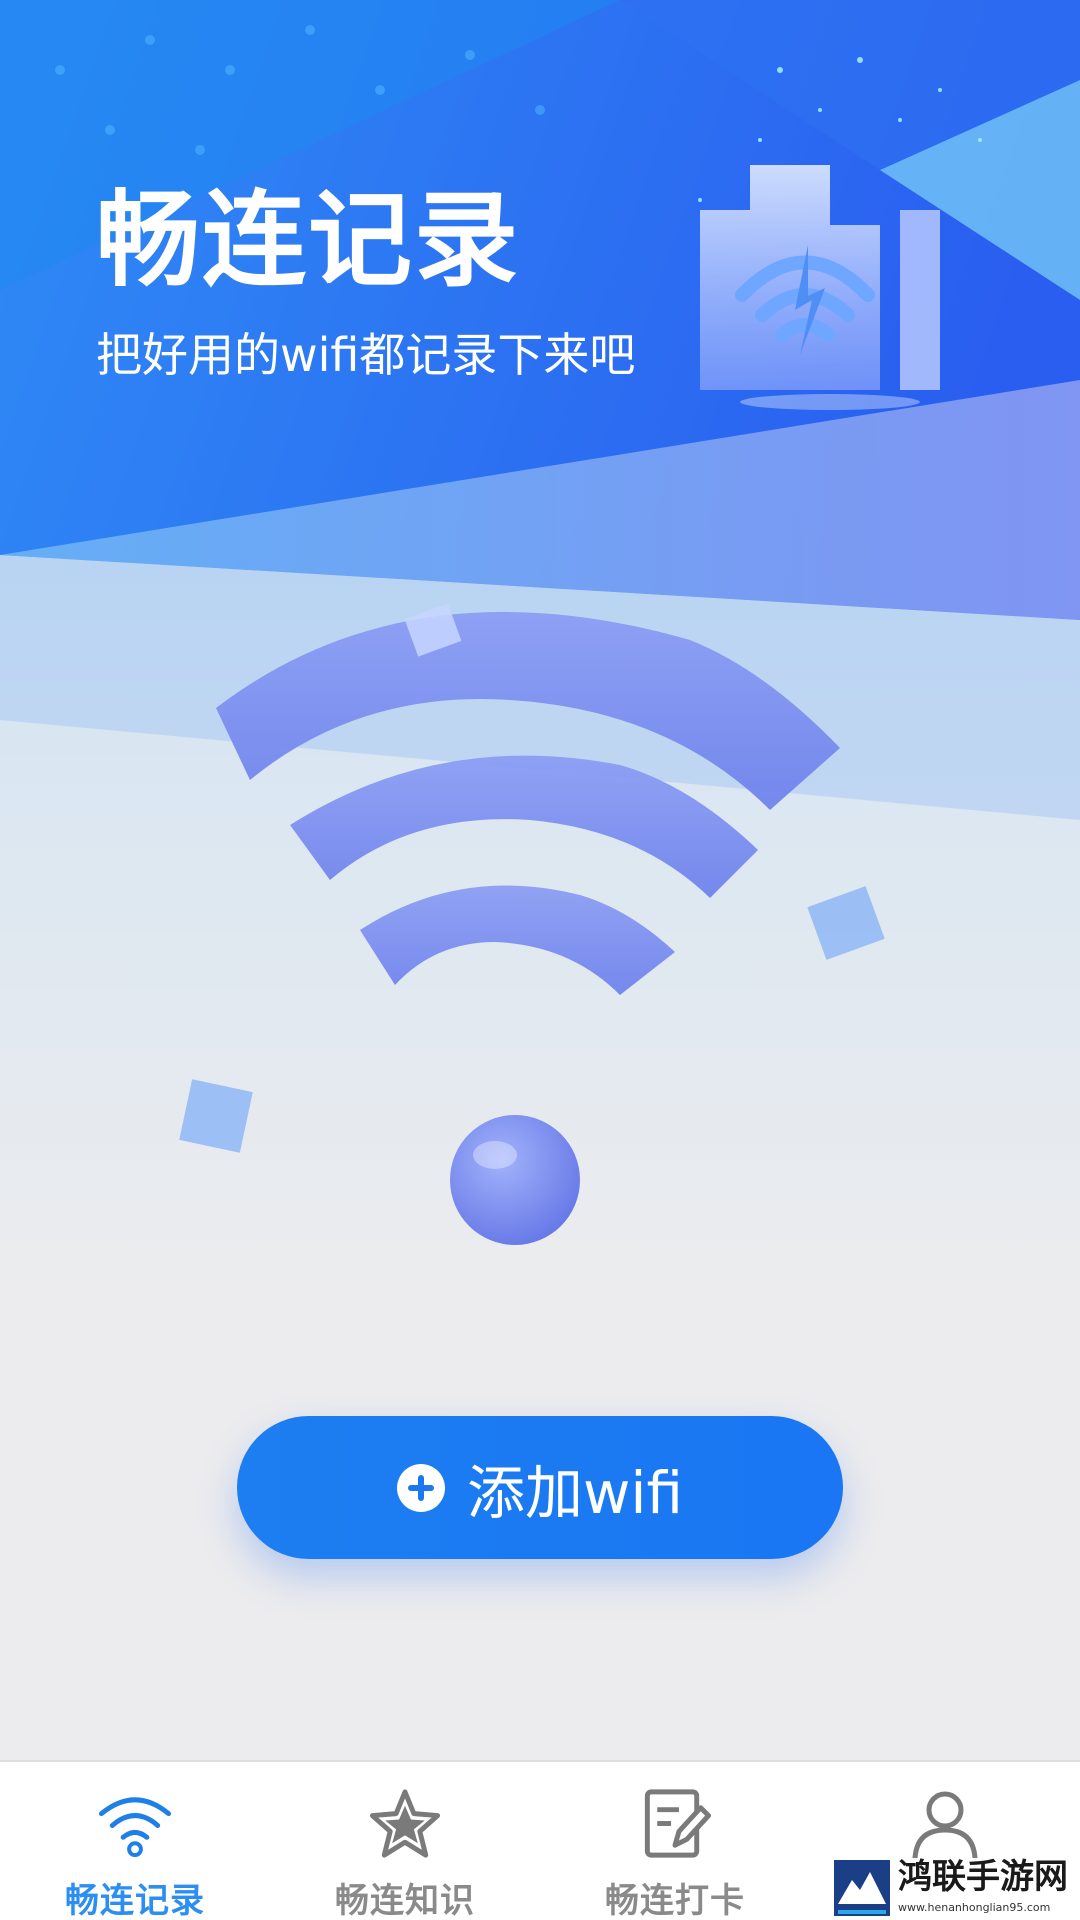 The height and width of the screenshot is (1920, 1080). What do you see at coordinates (420, 1487) in the screenshot?
I see `plus-circle-icon` at bounding box center [420, 1487].